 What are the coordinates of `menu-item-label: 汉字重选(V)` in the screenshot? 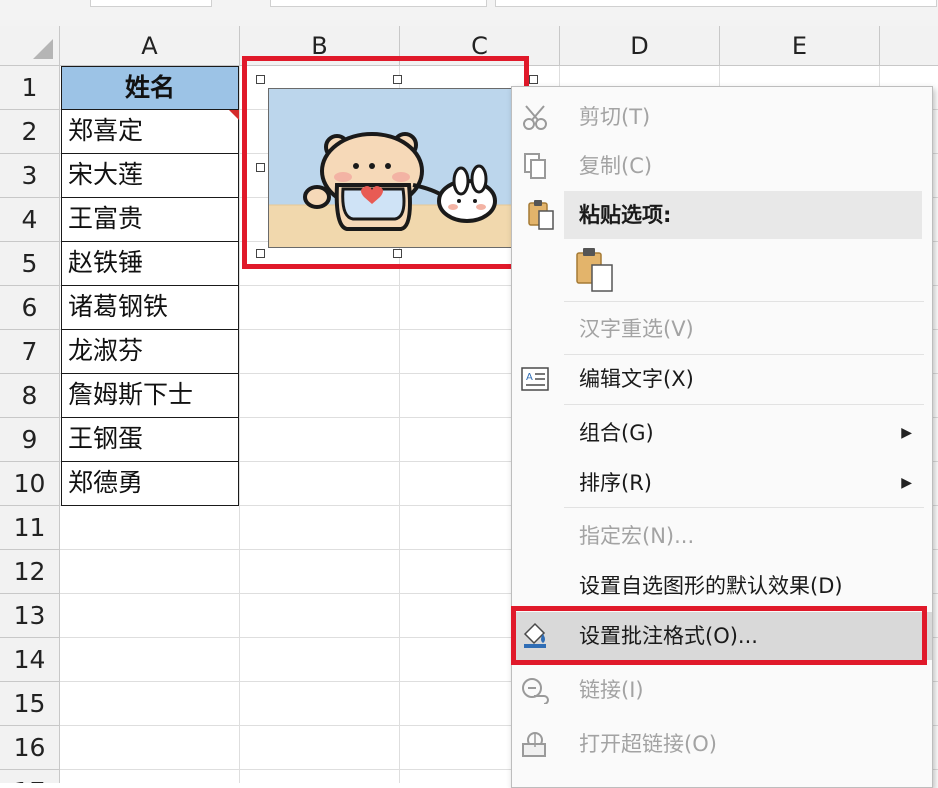 It's located at (636, 329).